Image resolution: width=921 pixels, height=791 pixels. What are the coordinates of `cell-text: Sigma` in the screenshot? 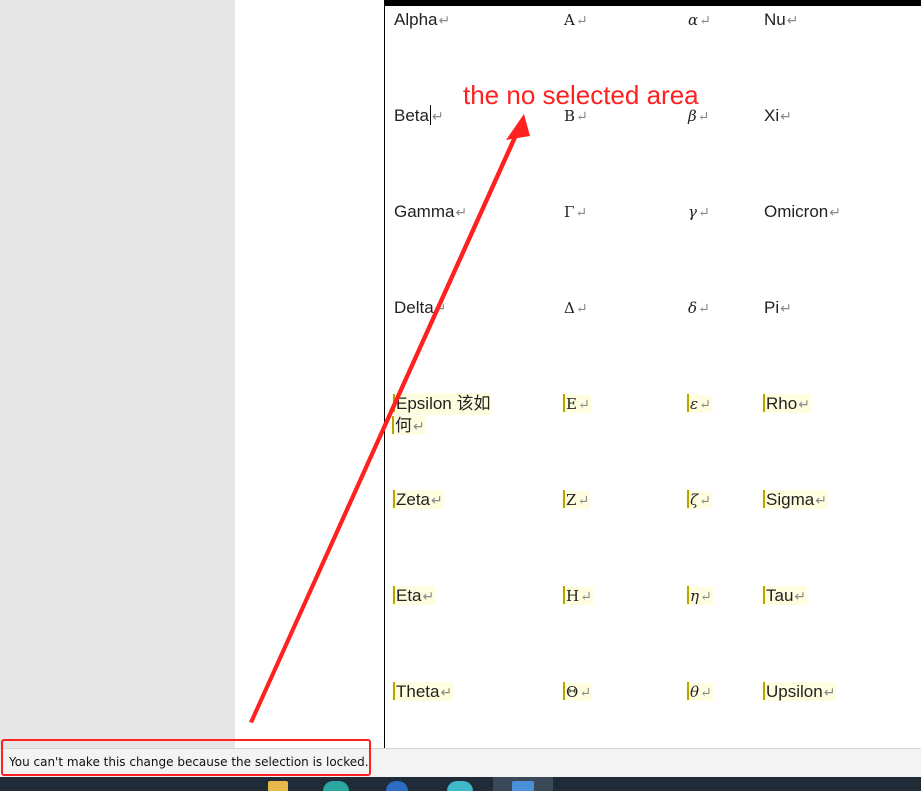 It's located at (790, 499).